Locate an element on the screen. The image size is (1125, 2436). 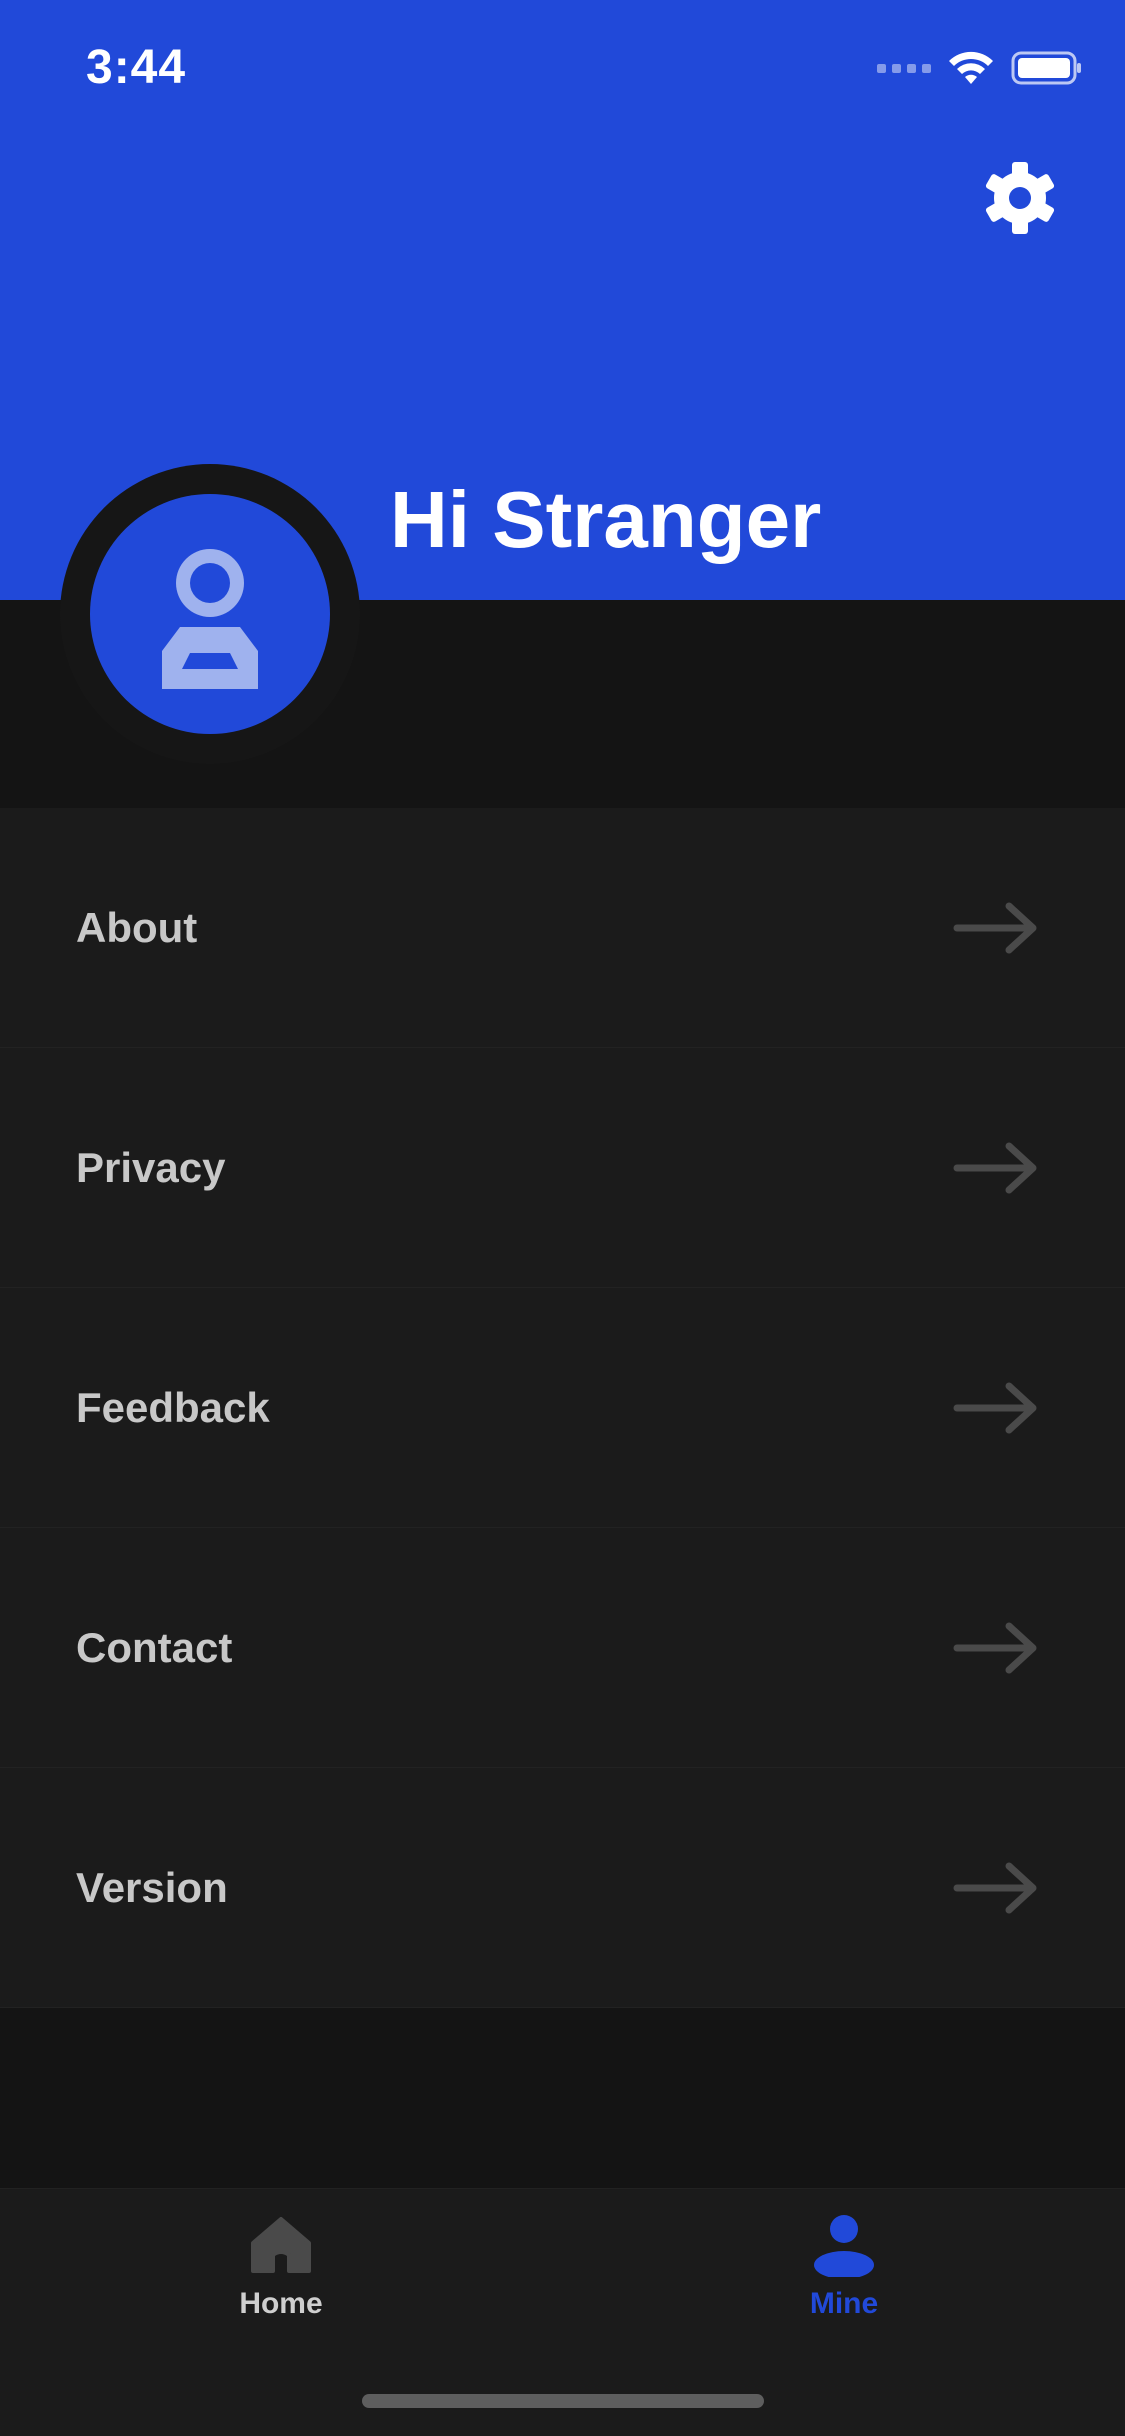
avatar is located at coordinates (210, 614).